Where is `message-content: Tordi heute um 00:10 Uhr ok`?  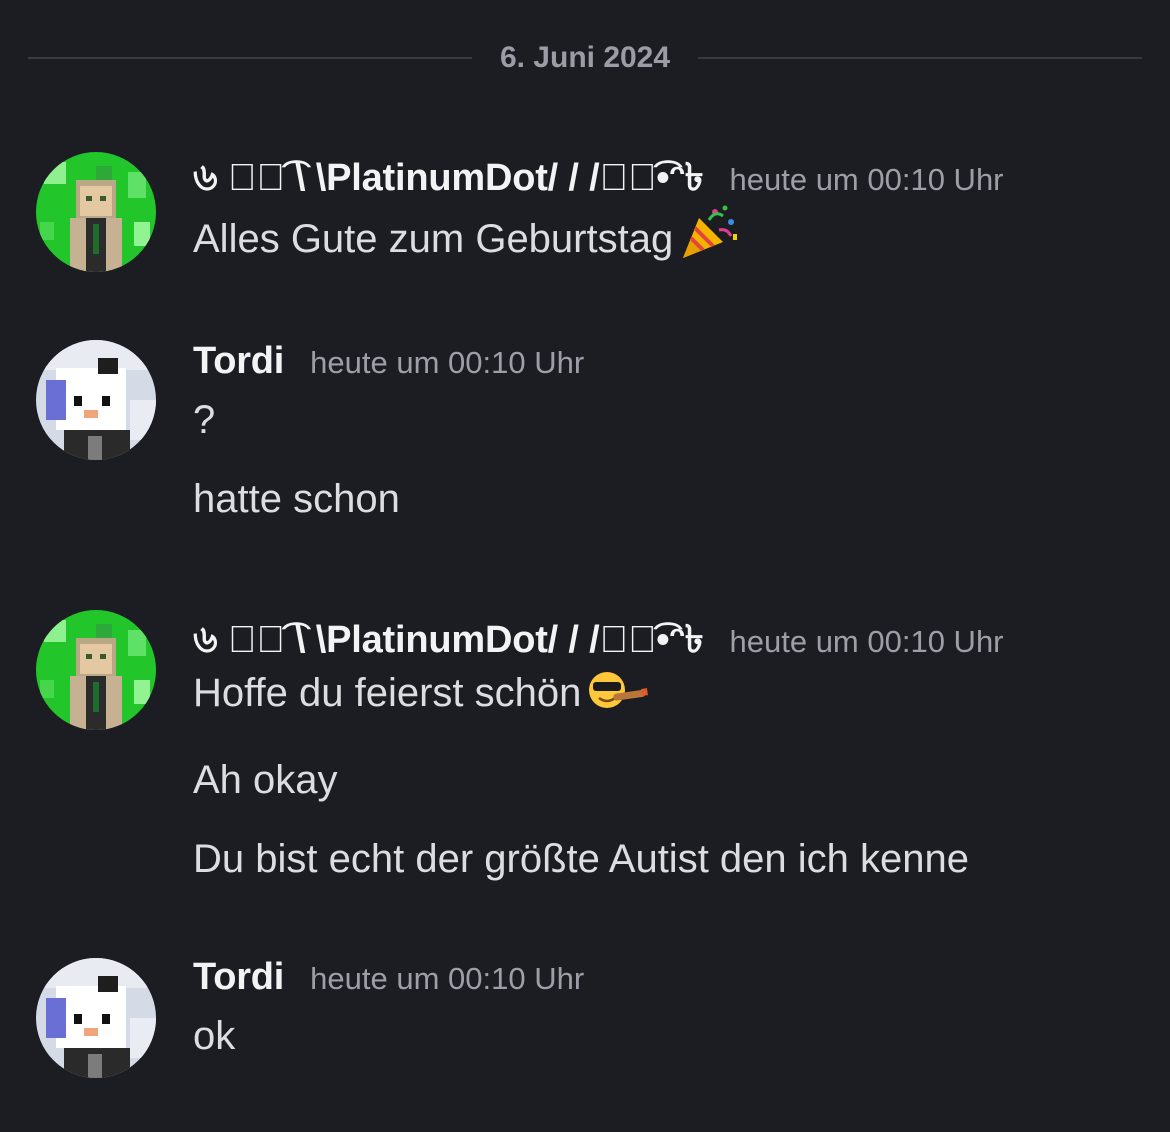 message-content: Tordi heute um 00:10 Uhr ok is located at coordinates (671, 1008).